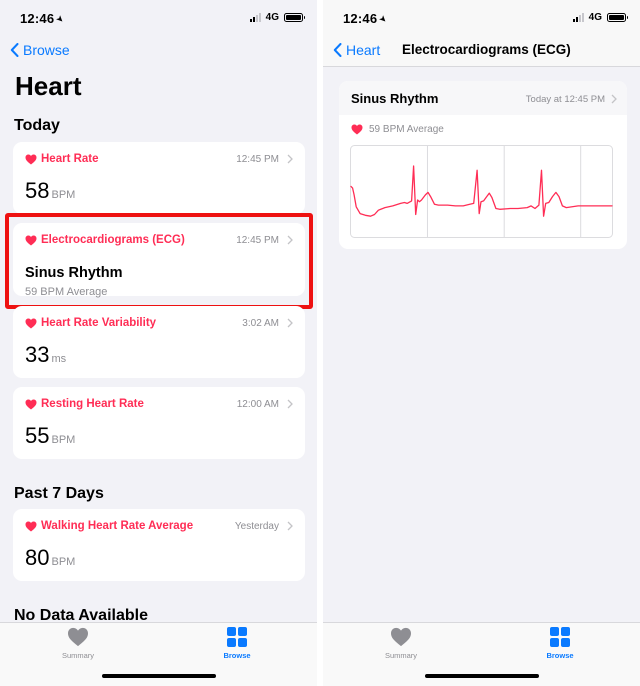  Describe the element at coordinates (99, 323) in the screenshot. I see `card-title: Heart Rate Variability` at that location.